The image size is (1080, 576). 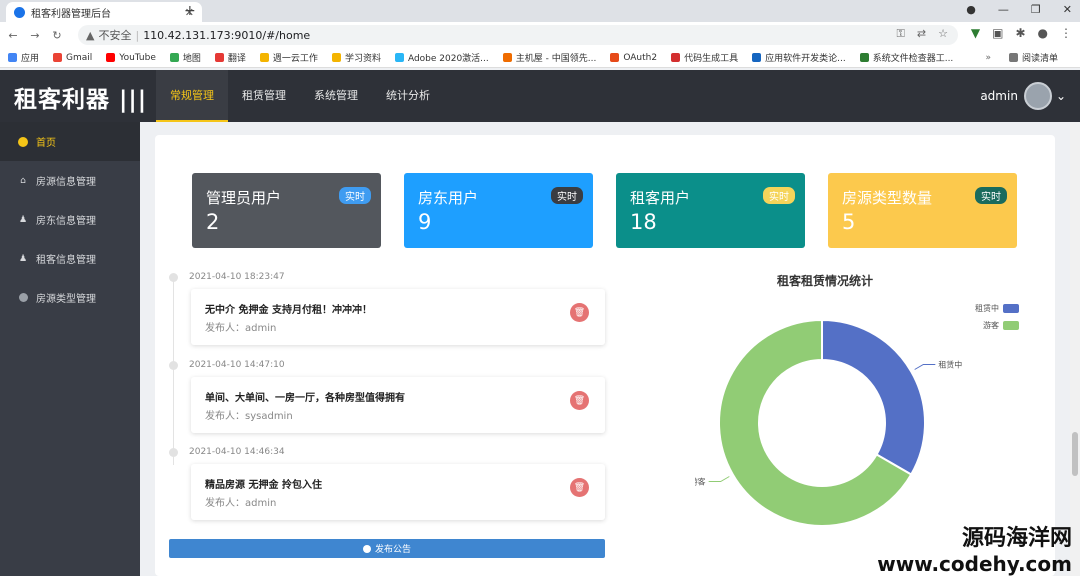 What do you see at coordinates (398, 492) in the screenshot?
I see `announcement-card: 精品房源 无押金 拎包入住 发布人：admin 🗑` at bounding box center [398, 492].